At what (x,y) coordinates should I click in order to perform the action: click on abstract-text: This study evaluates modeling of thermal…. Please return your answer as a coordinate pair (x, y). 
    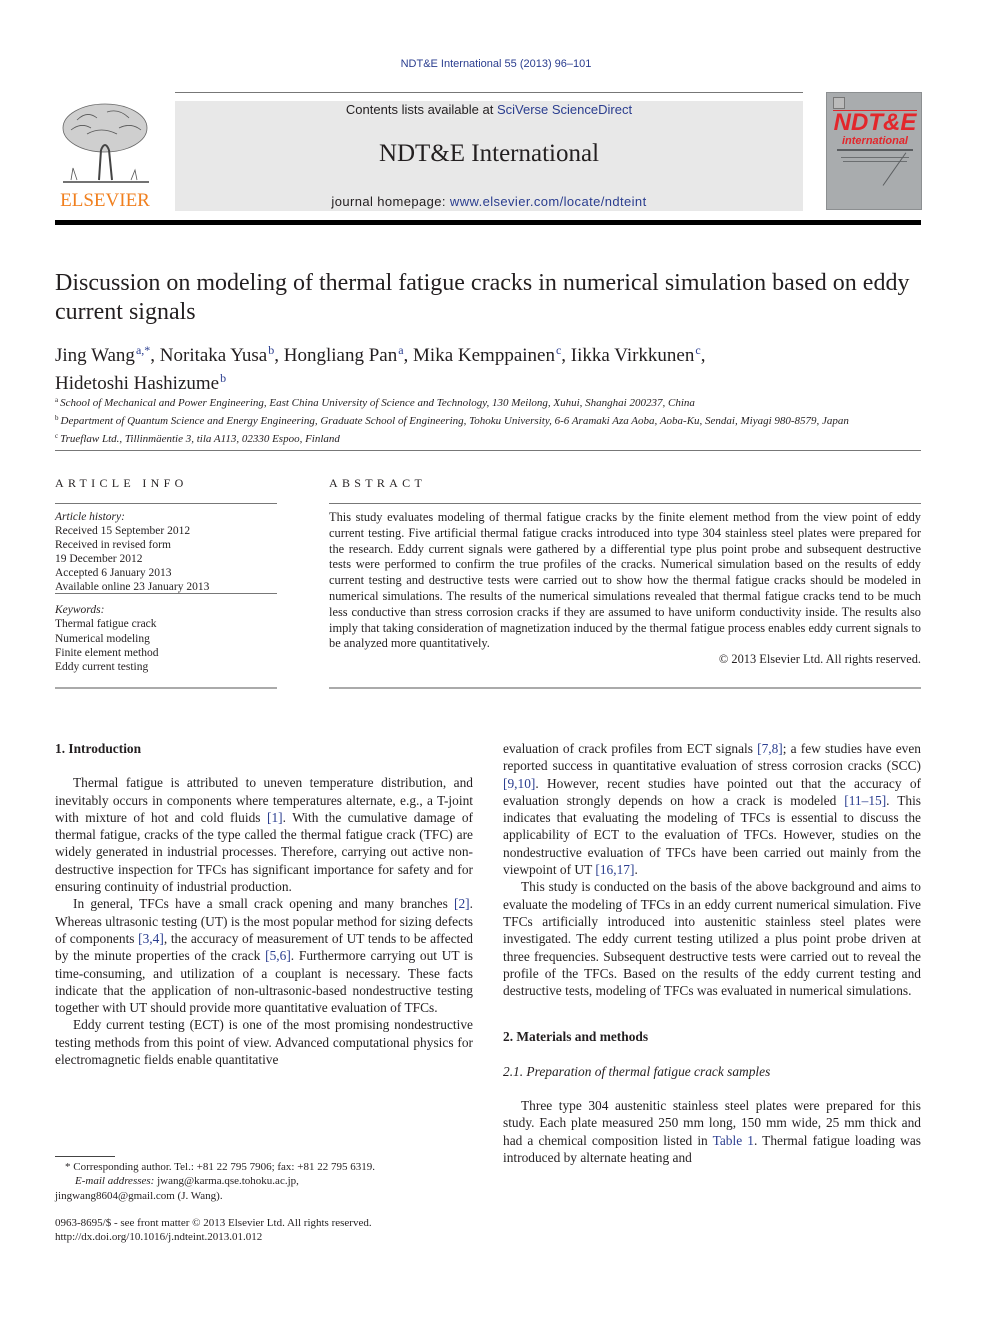
    Looking at the image, I should click on (625, 580).